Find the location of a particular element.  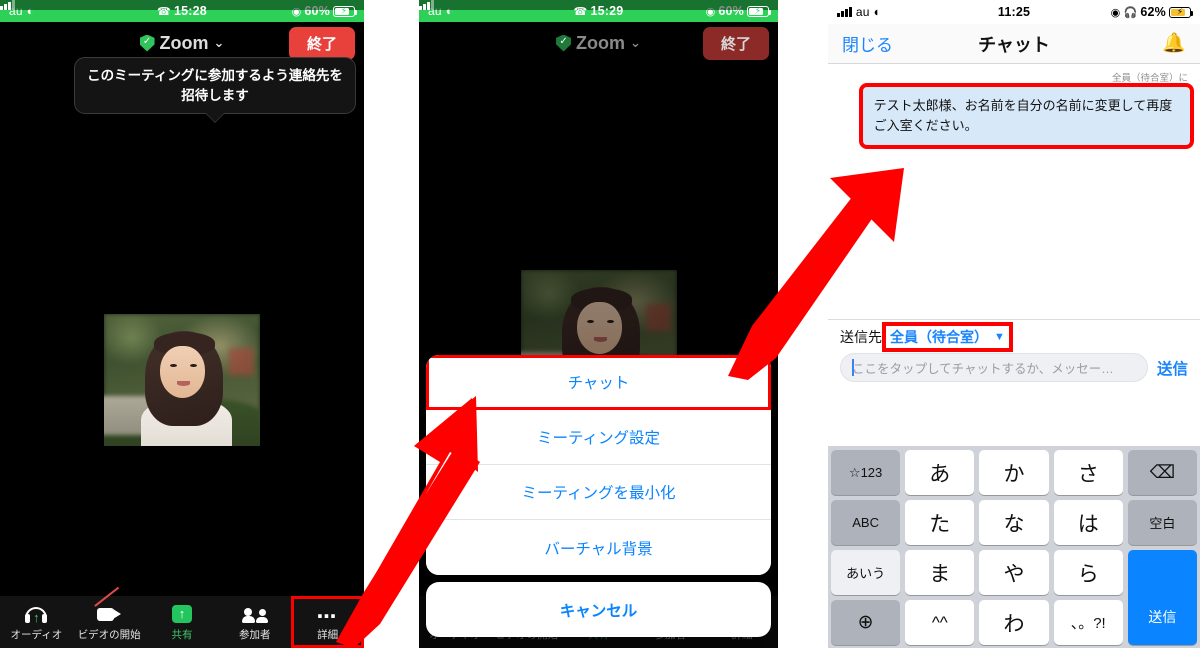

key-wa: わ is located at coordinates (1014, 622).